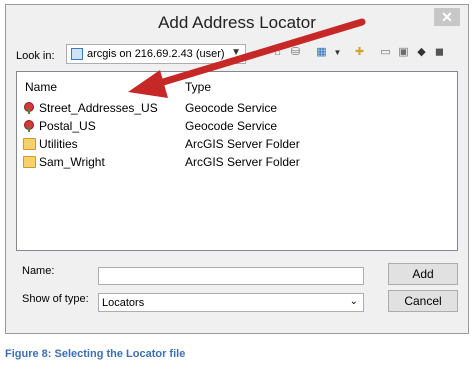  I want to click on catalog-icon: ▭, so click(385, 52).